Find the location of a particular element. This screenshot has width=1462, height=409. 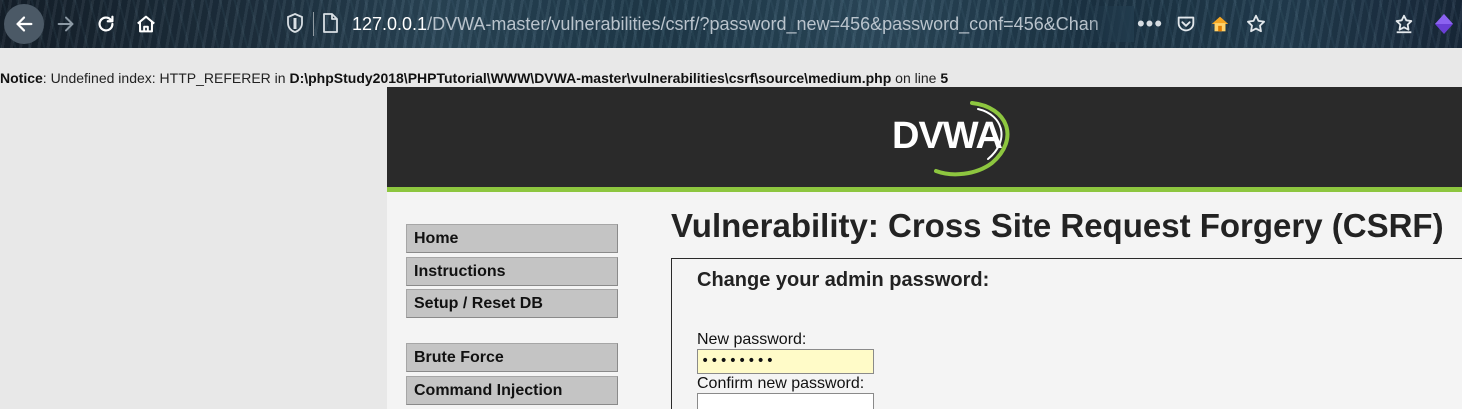

pocket-icon is located at coordinates (1186, 24).